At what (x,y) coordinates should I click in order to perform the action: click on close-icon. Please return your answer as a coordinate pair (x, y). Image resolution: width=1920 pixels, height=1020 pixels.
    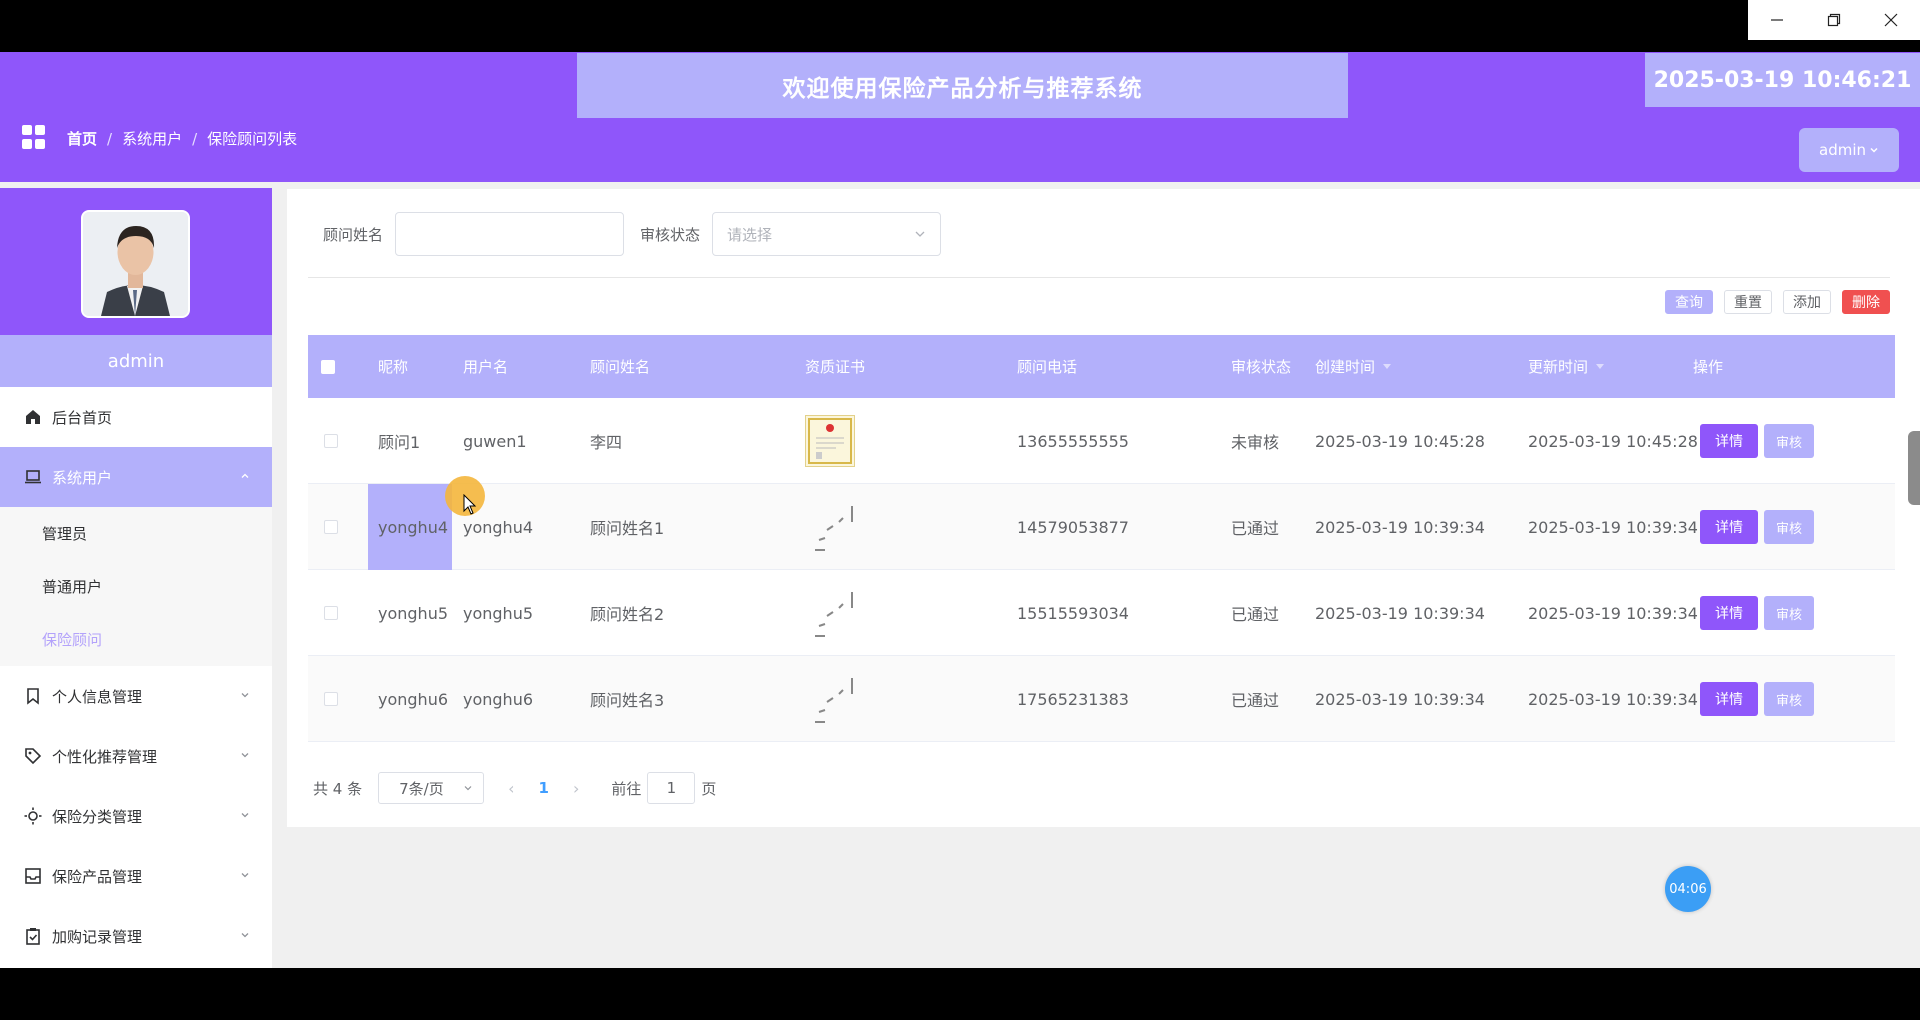
    Looking at the image, I should click on (1890, 20).